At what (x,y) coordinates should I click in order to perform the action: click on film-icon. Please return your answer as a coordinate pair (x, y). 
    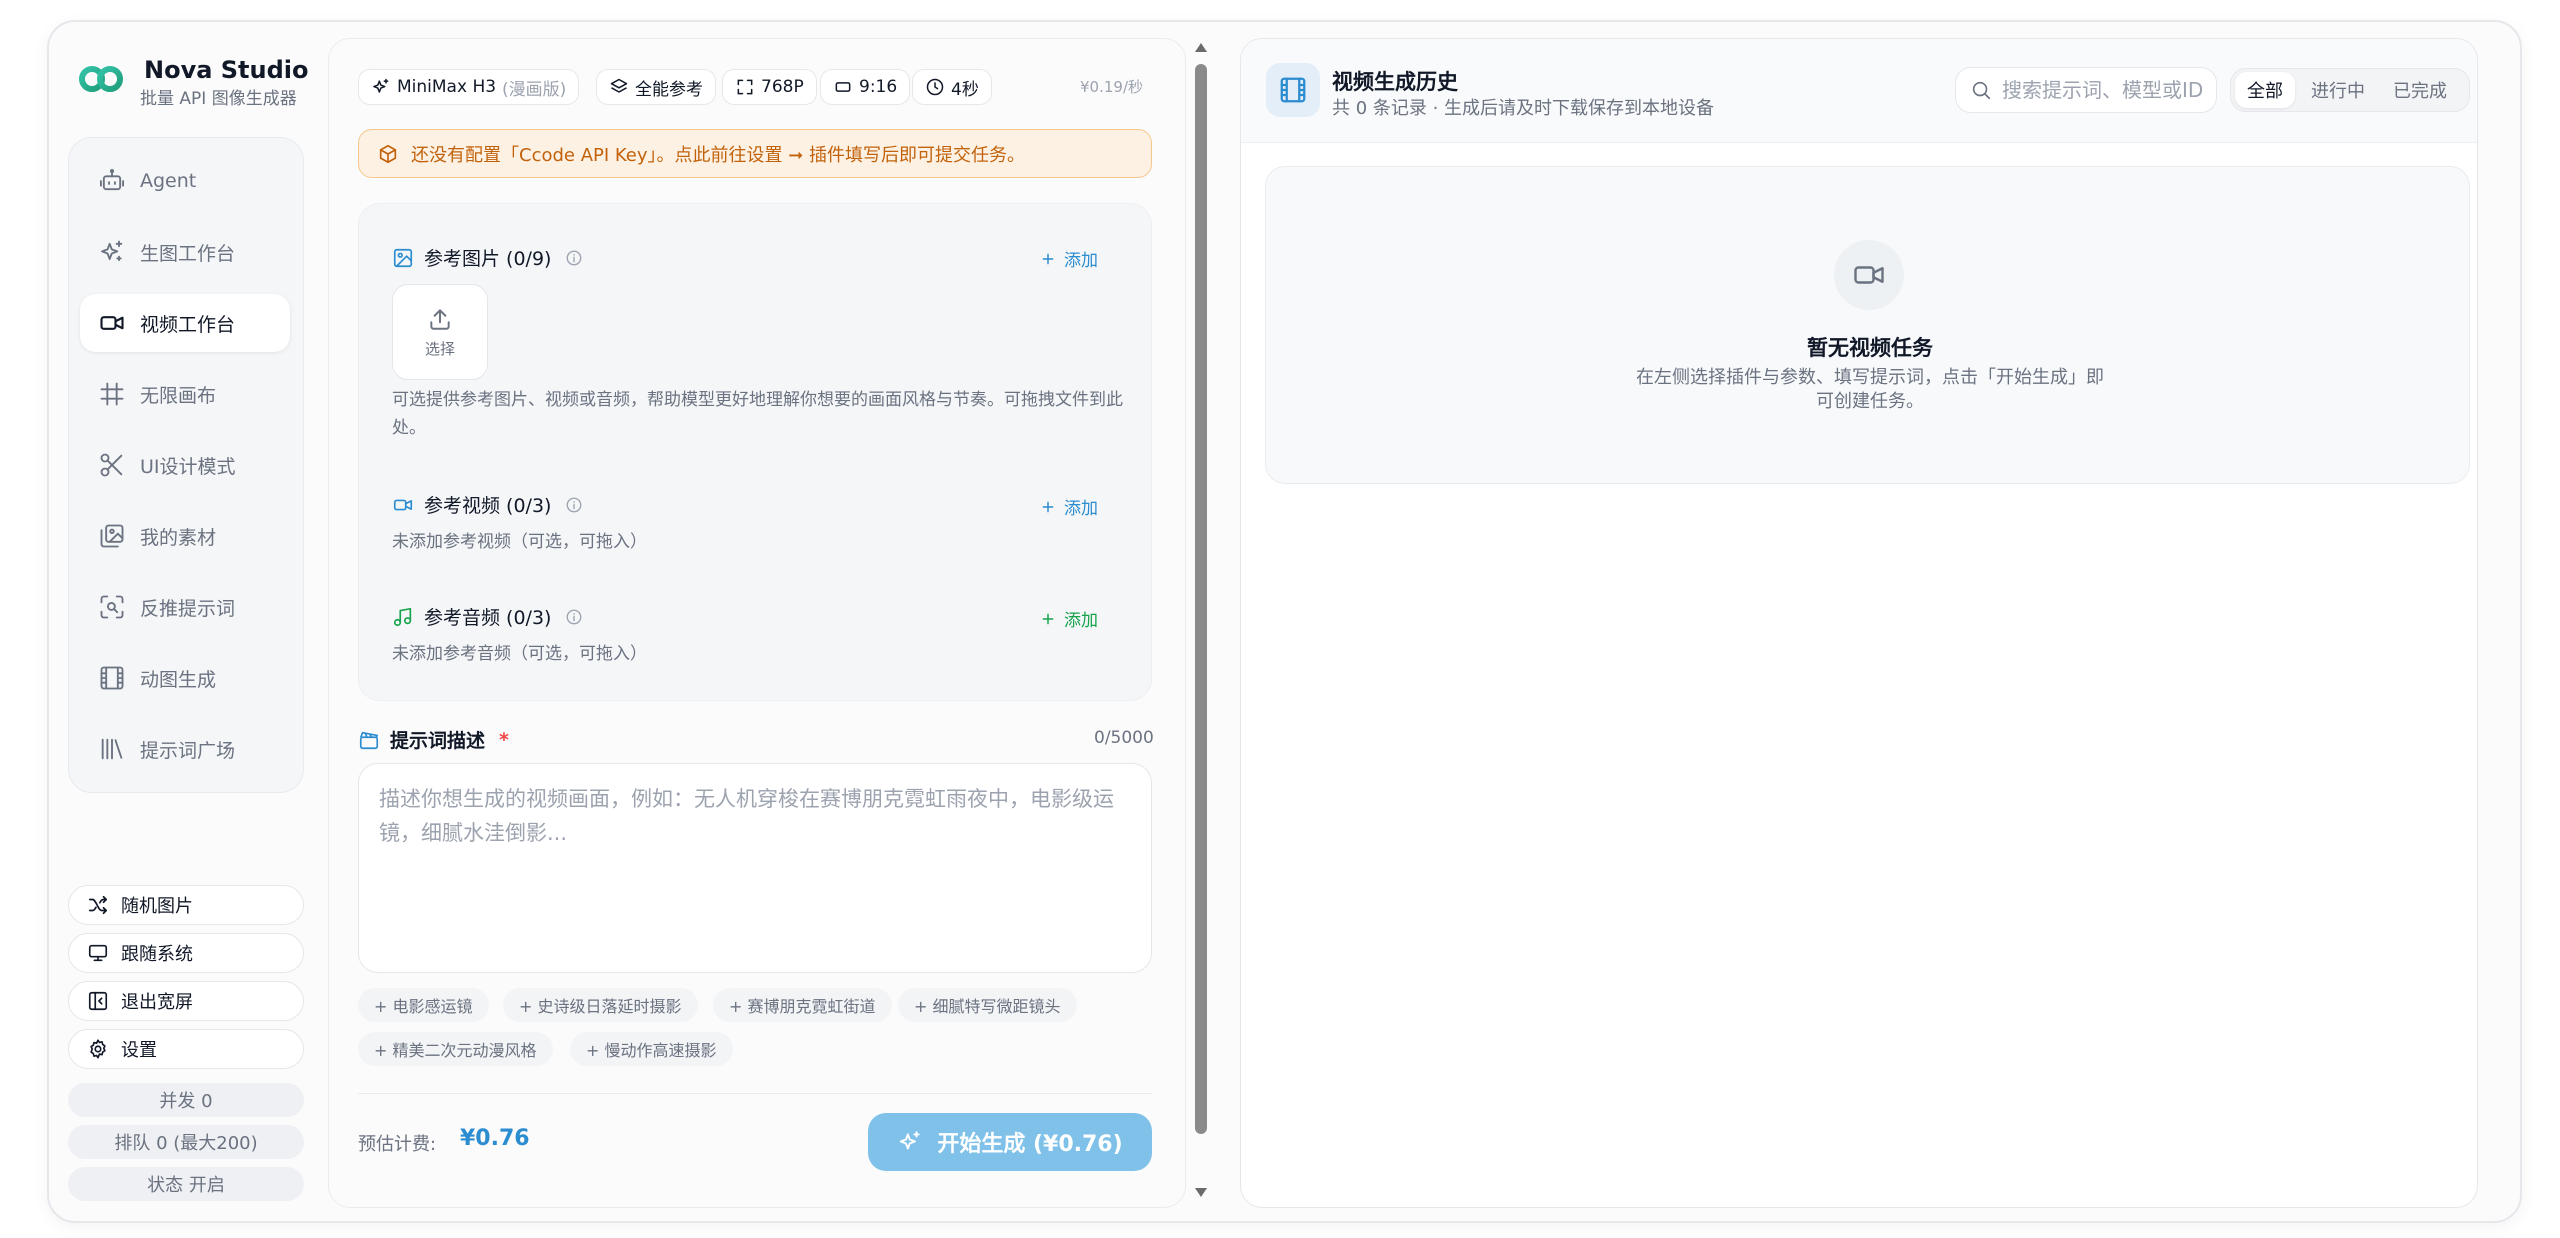
    Looking at the image, I should click on (112, 678).